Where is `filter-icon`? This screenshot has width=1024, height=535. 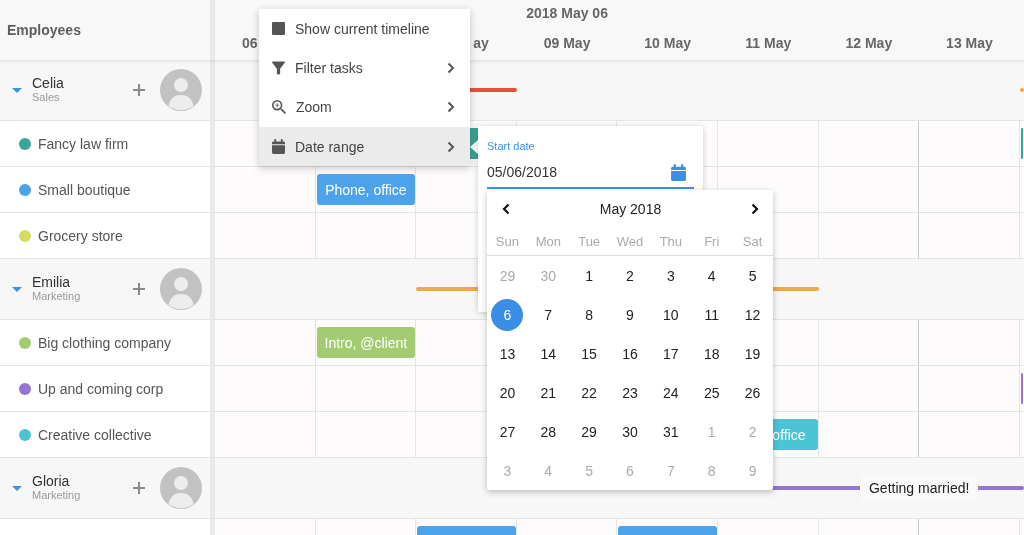 filter-icon is located at coordinates (278, 67).